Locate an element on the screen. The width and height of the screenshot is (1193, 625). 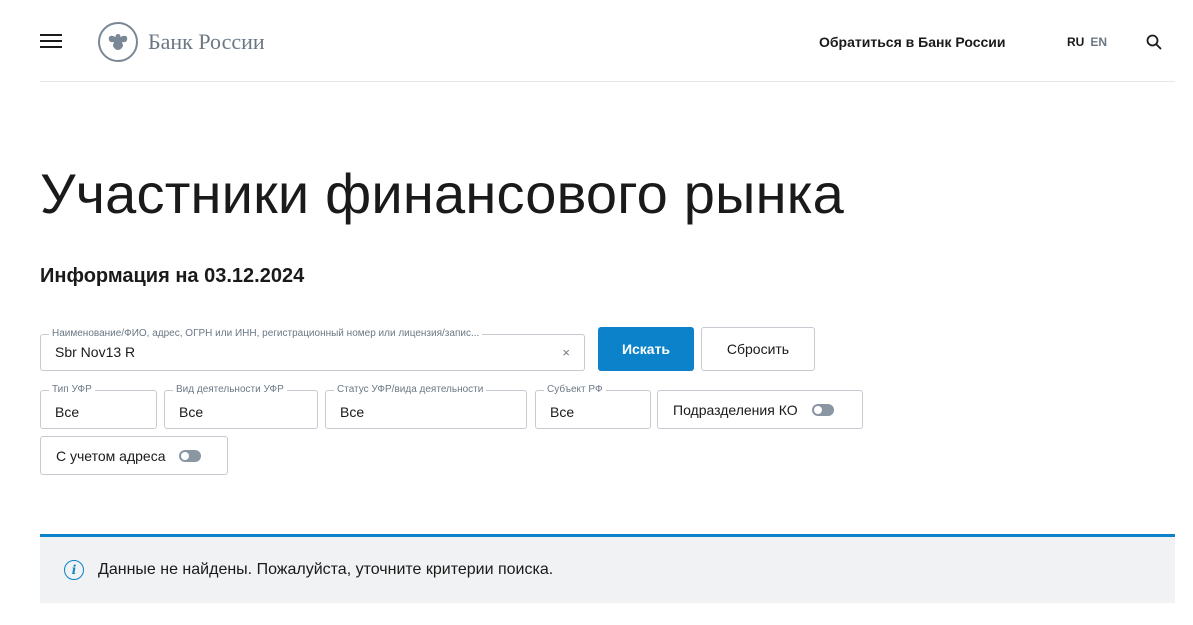
language-switcher: RU EN is located at coordinates (1087, 42).